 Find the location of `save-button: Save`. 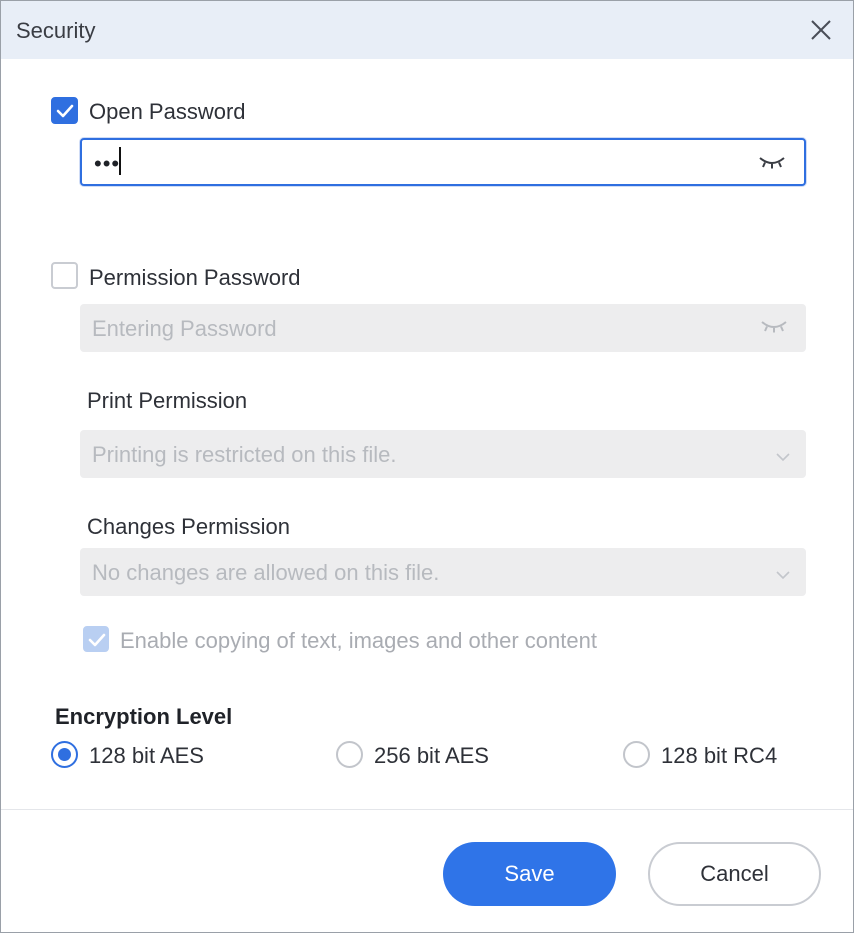

save-button: Save is located at coordinates (529, 874).